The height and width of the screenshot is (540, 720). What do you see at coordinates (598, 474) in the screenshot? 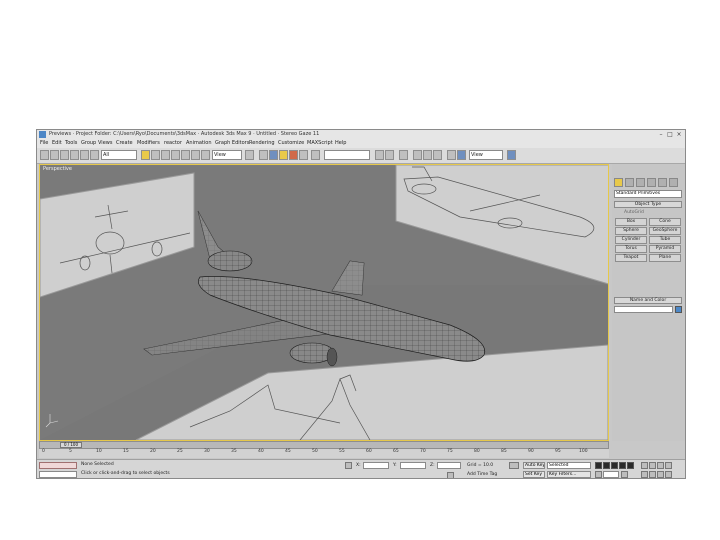
I see `key-mode-toggle-icon` at bounding box center [598, 474].